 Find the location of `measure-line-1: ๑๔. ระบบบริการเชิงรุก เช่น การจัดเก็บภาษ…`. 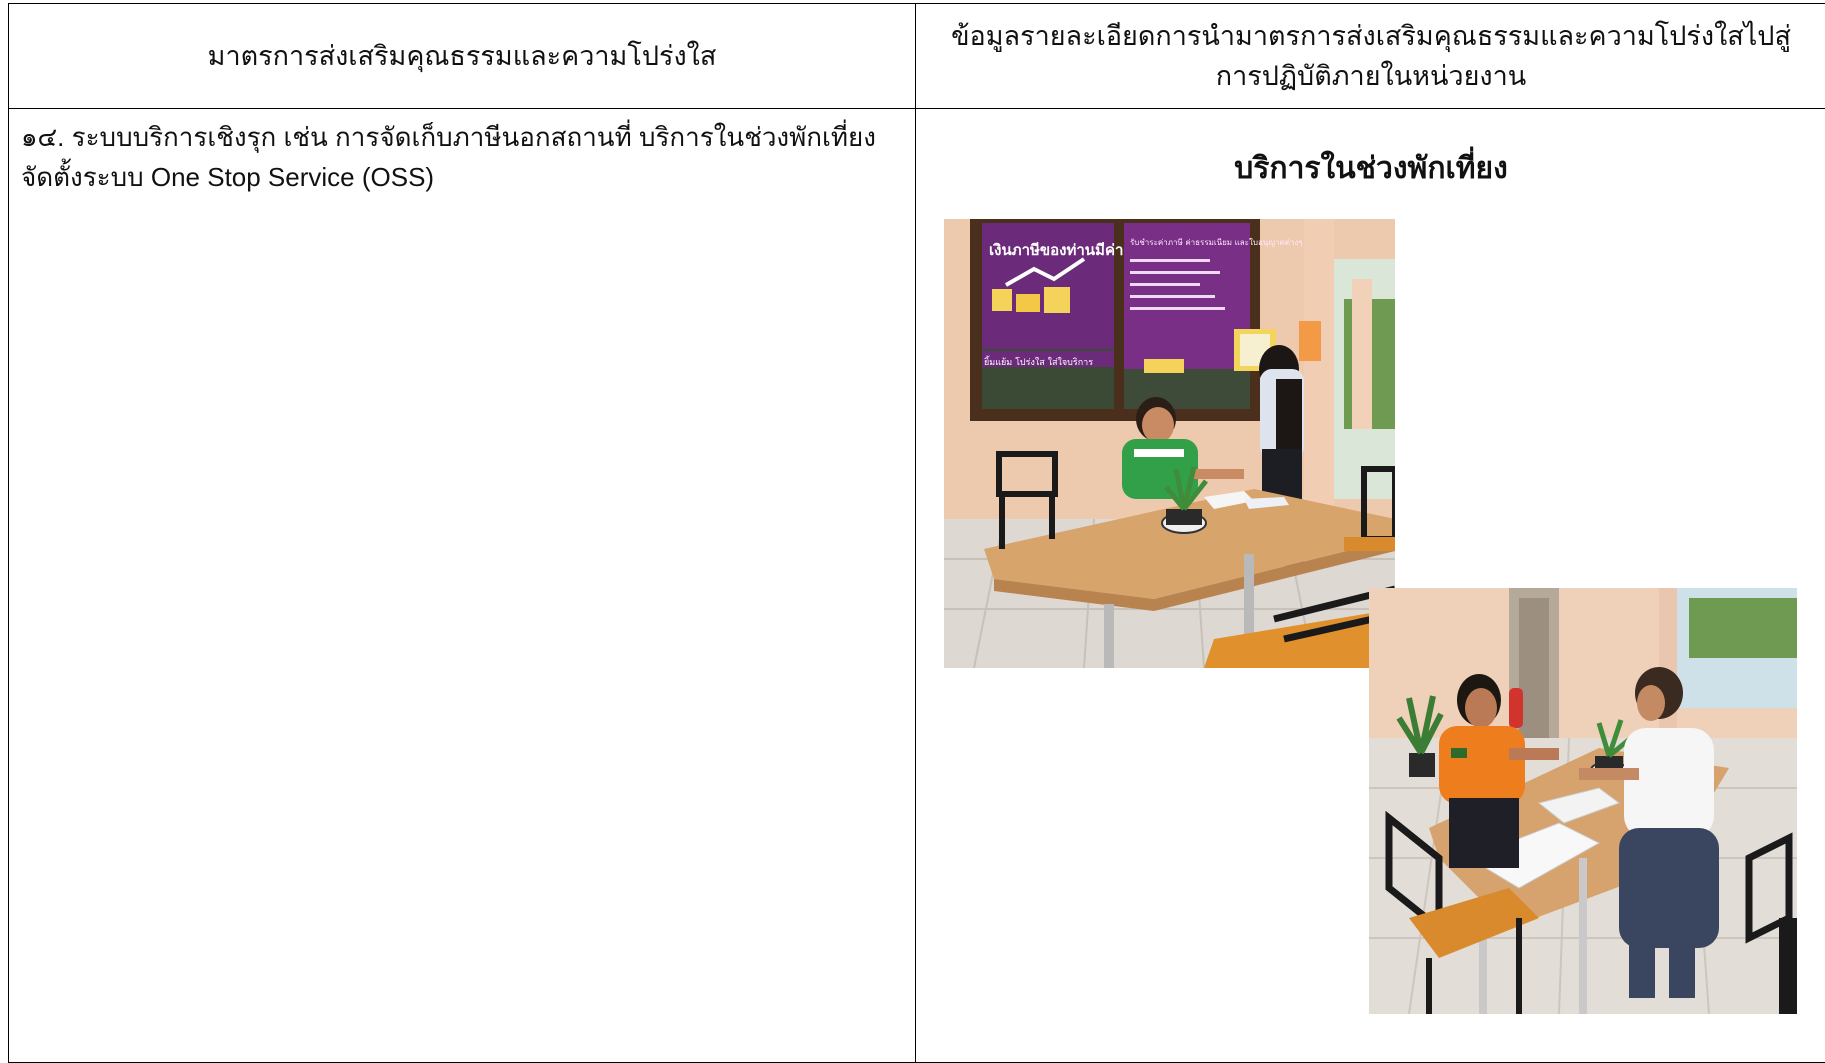

measure-line-1: ๑๔. ระบบบริการเชิงรุก เช่น การจัดเก็บภาษ… is located at coordinates (462, 137).